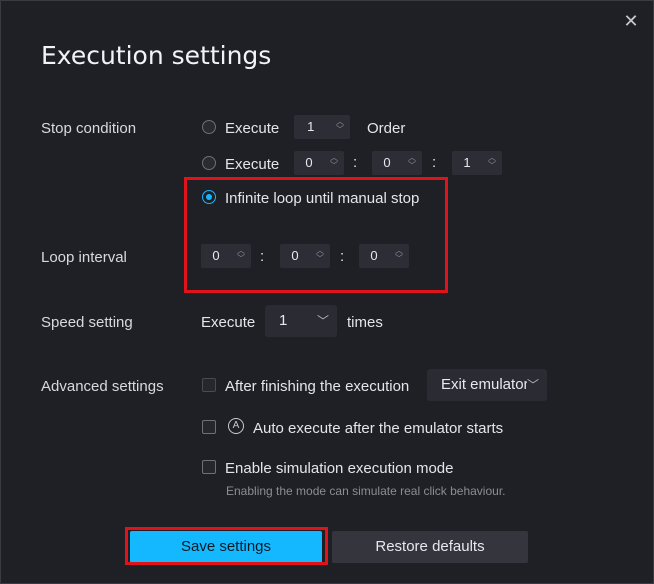 The height and width of the screenshot is (584, 654). I want to click on after-finish-value: Exit emulator, so click(484, 384).